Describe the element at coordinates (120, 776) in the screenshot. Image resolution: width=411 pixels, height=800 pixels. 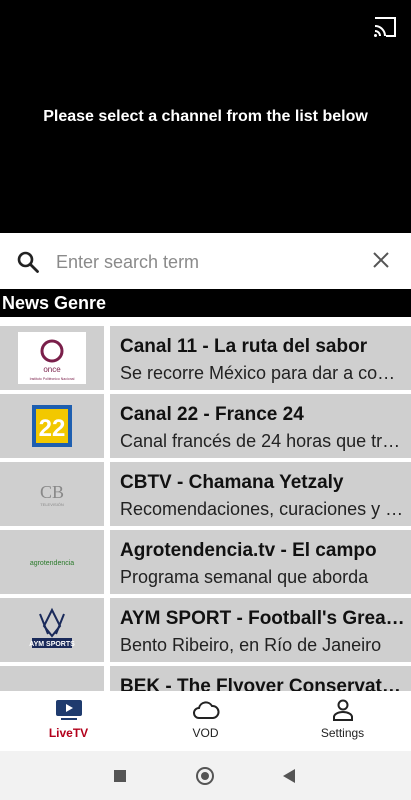
I see `recents-icon` at that location.